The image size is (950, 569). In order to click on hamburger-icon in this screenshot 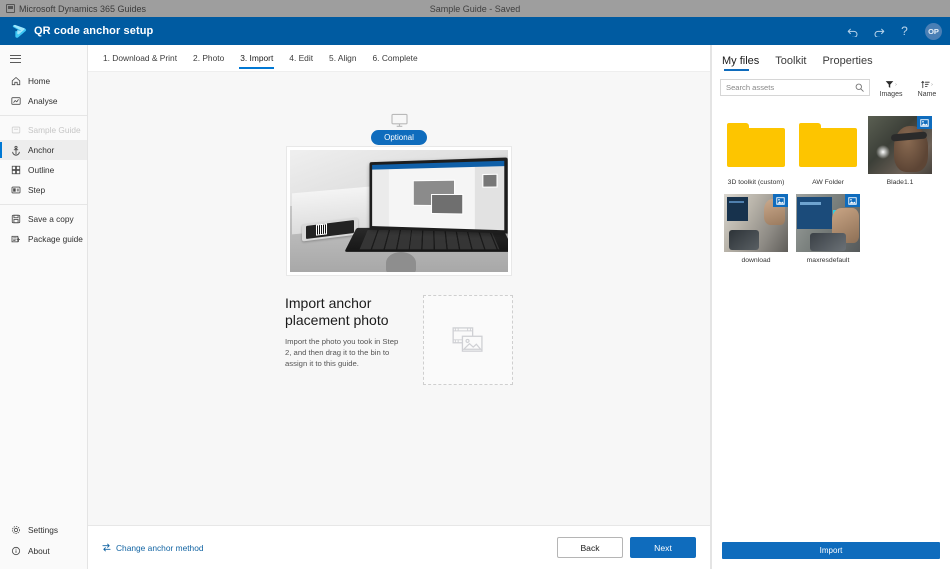, I will do `click(43, 60)`.